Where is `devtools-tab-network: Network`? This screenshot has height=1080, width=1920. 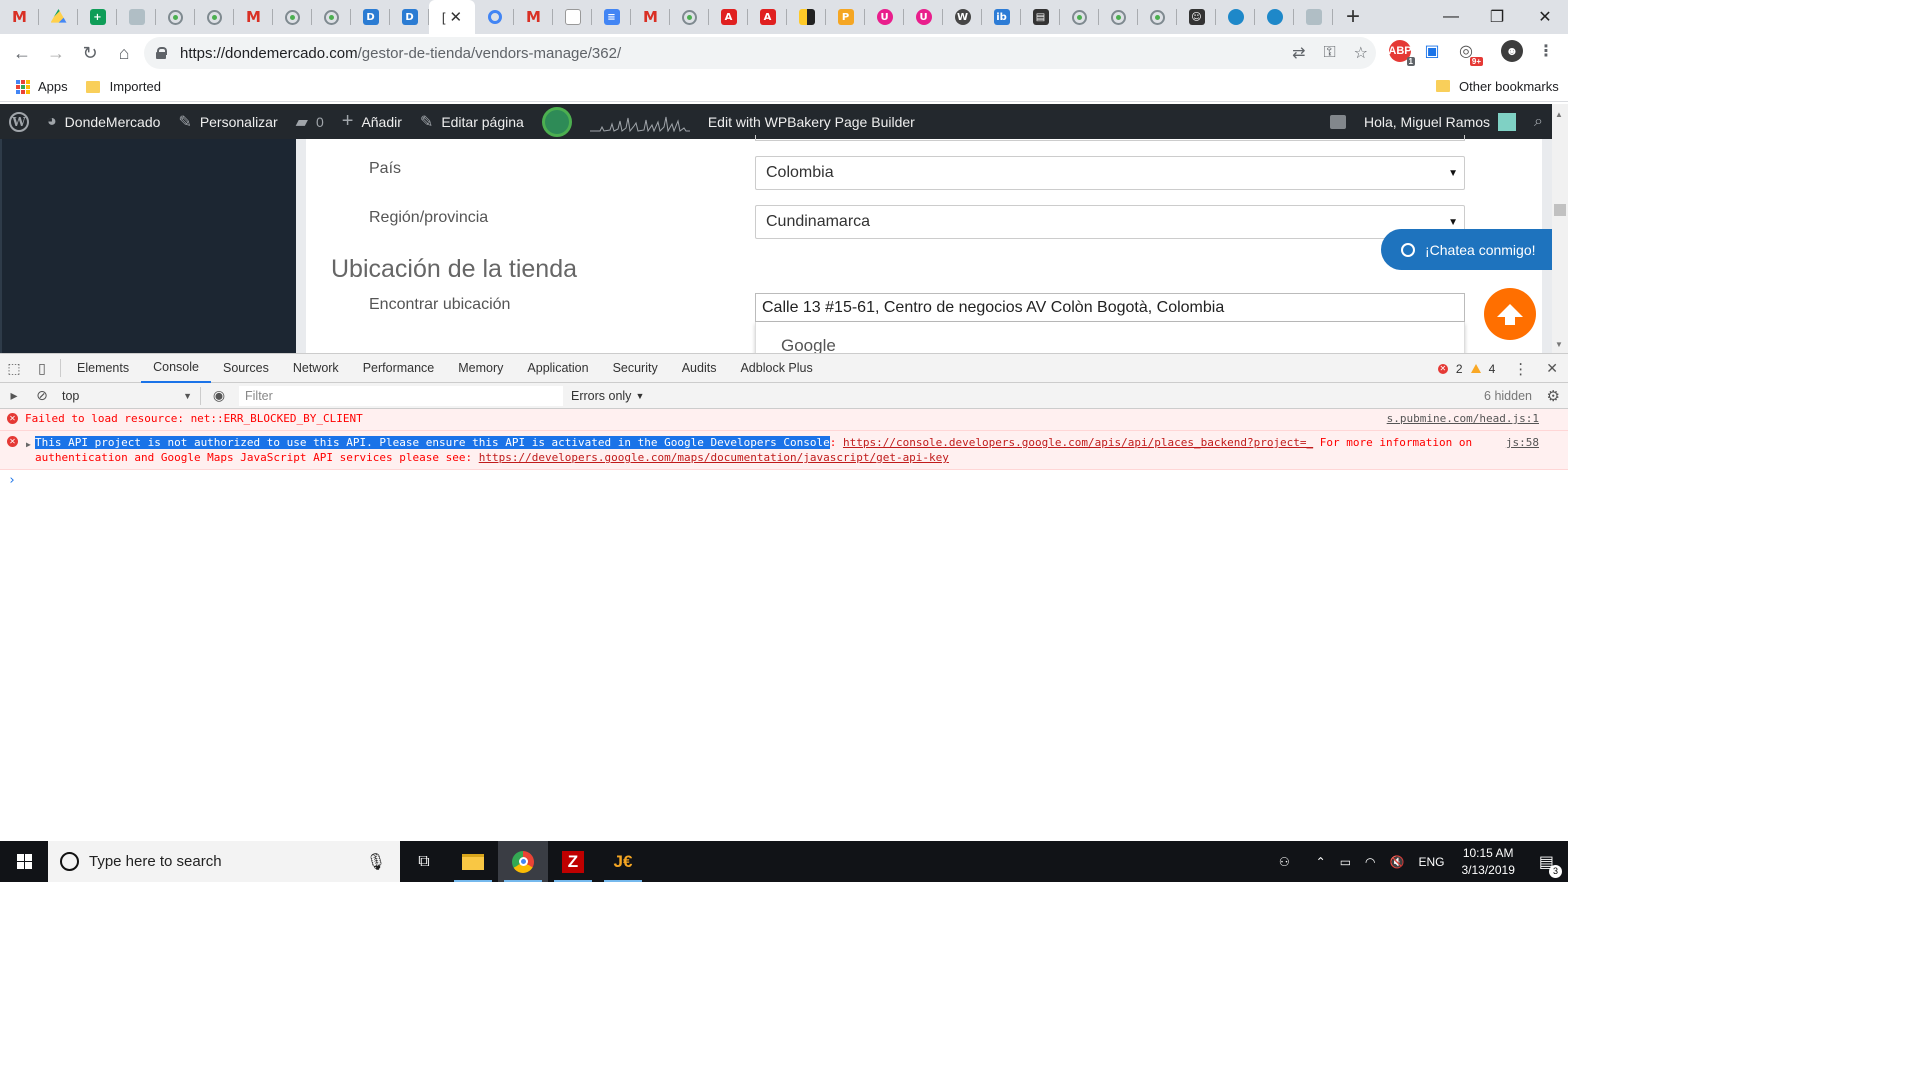
devtools-tab-network: Network is located at coordinates (316, 368).